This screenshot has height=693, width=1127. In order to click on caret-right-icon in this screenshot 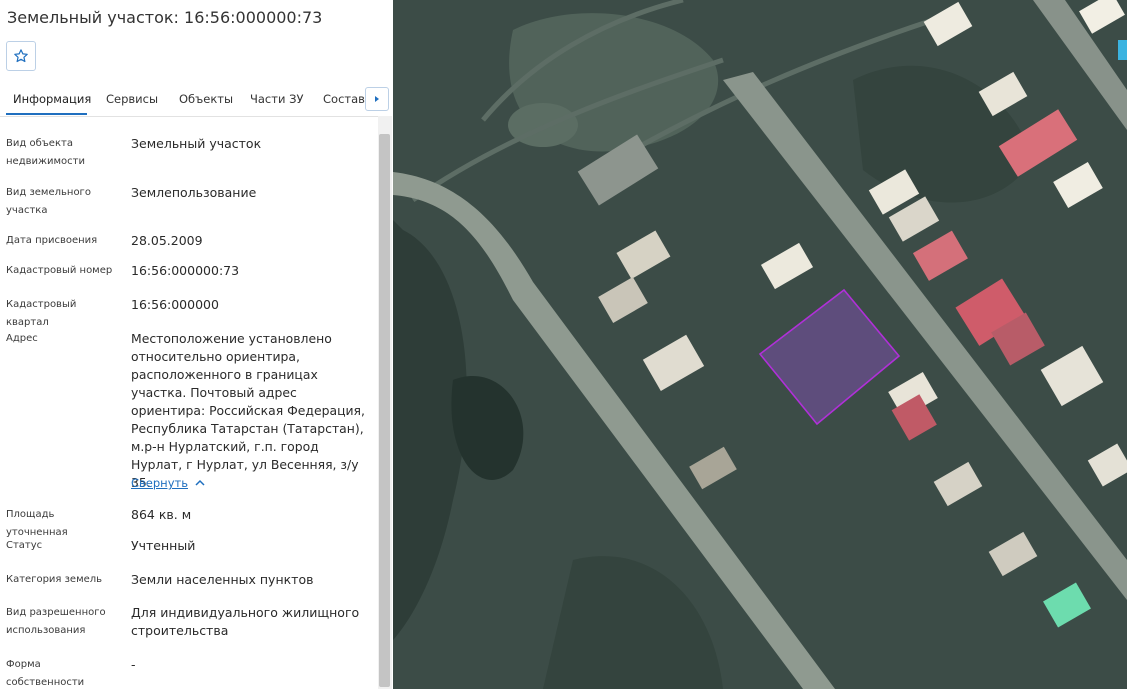, I will do `click(377, 99)`.